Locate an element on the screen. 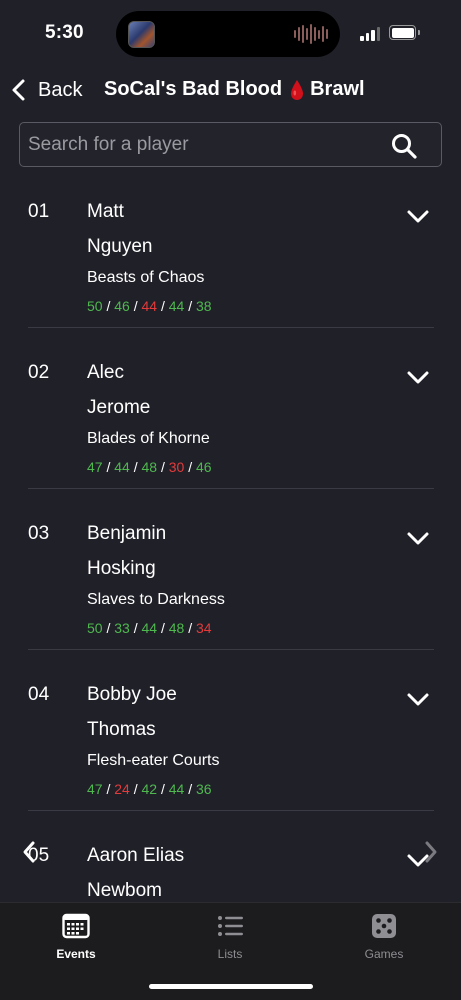 This screenshot has height=1000, width=461. player-scores: 47 / 24 / 42 / 44 / 36 is located at coordinates (149, 789).